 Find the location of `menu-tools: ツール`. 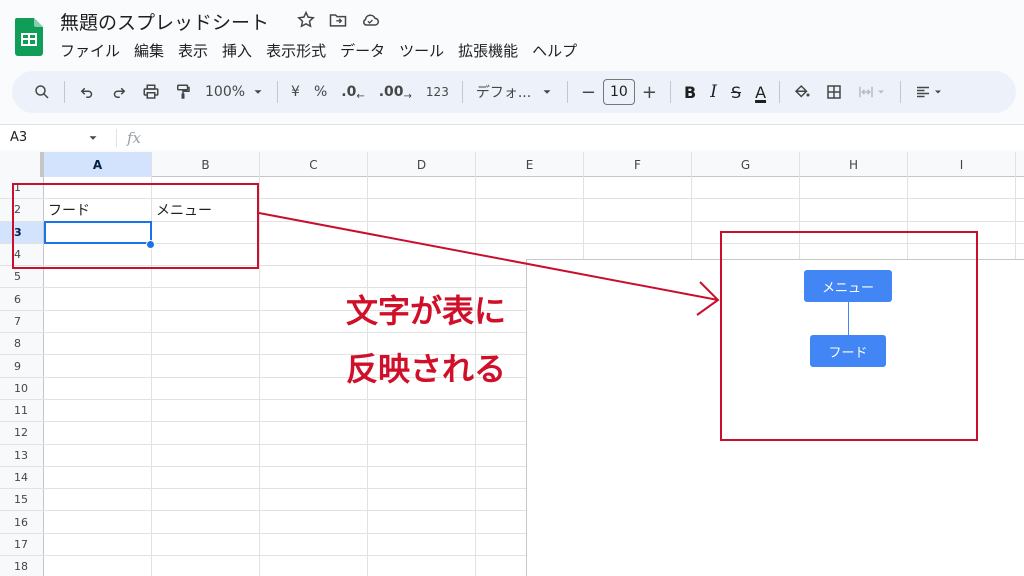

menu-tools: ツール is located at coordinates (421, 50).